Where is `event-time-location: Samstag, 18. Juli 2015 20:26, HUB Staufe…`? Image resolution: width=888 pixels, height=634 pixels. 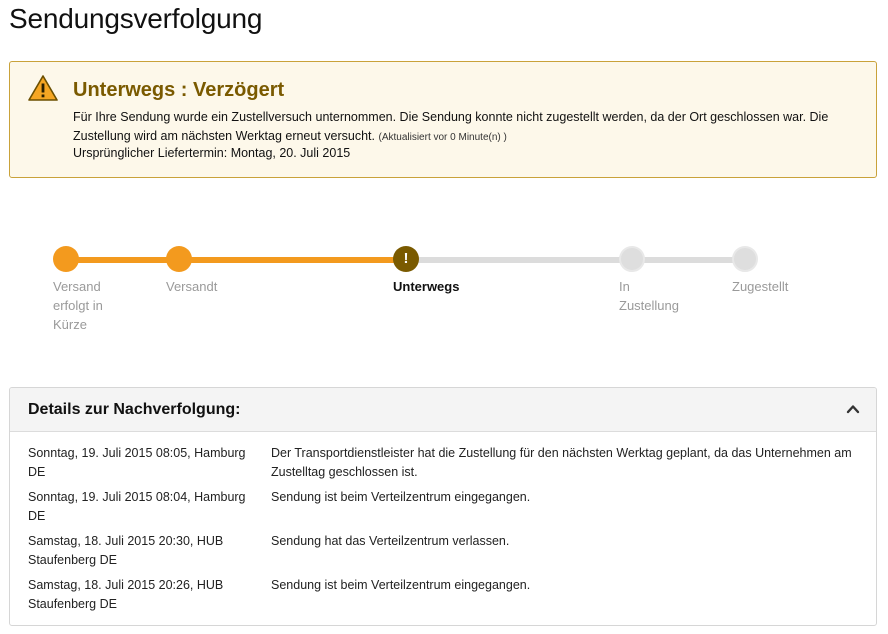
event-time-location: Samstag, 18. Juli 2015 20:26, HUB Staufe… is located at coordinates (126, 594).